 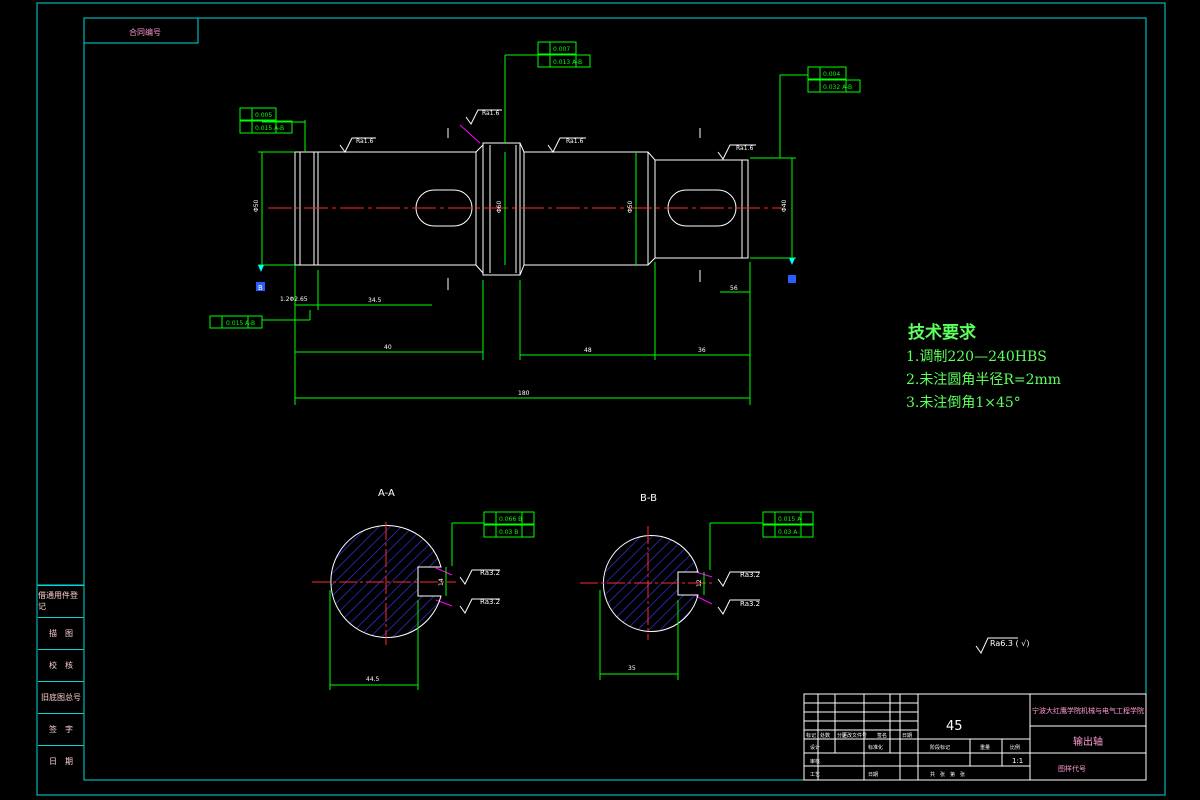 What do you see at coordinates (263, 115) in the screenshot?
I see `tol-top-left-1: 0.005` at bounding box center [263, 115].